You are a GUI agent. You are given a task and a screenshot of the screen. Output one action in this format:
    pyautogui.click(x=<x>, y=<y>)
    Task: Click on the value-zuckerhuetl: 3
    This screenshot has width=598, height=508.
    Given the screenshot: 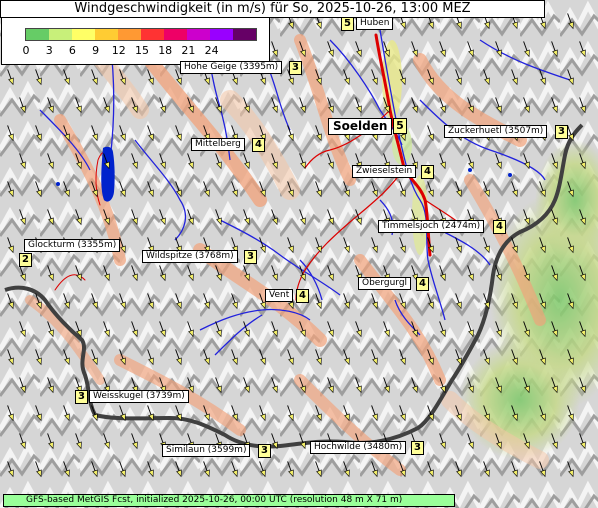 What is the action you would take?
    pyautogui.click(x=561, y=132)
    